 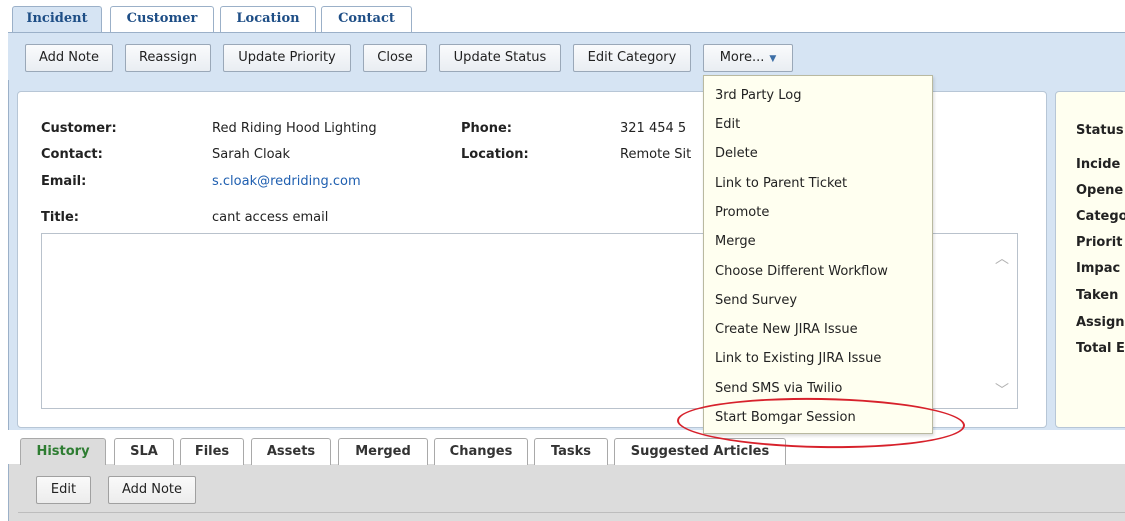 What do you see at coordinates (571, 512) in the screenshot?
I see `divider` at bounding box center [571, 512].